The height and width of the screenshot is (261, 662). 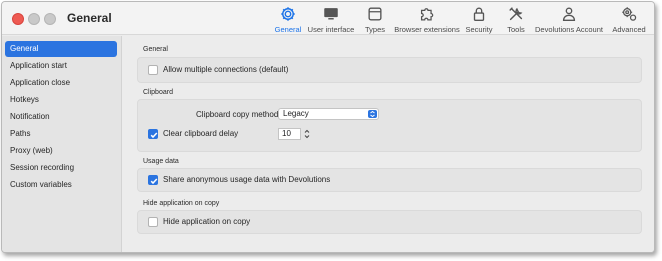 What do you see at coordinates (307, 134) in the screenshot?
I see `stepper-icon` at bounding box center [307, 134].